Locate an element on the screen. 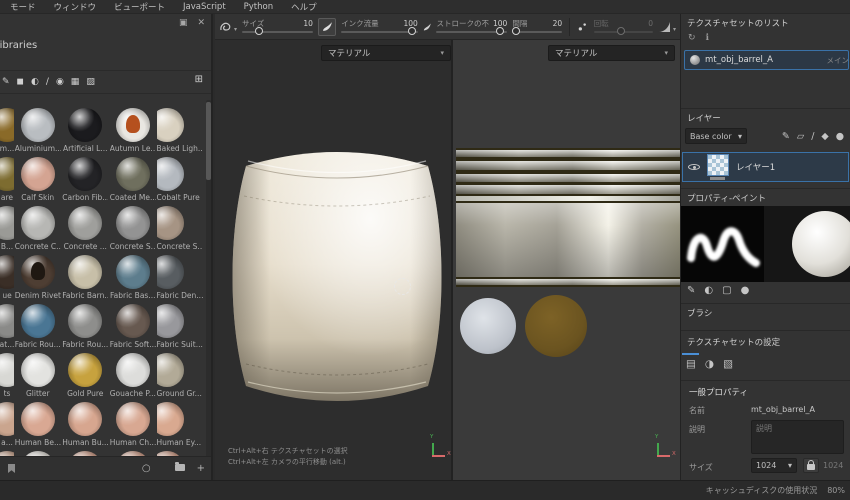 The width and height of the screenshot is (850, 500). stroke-opacity-track is located at coordinates (472, 31).